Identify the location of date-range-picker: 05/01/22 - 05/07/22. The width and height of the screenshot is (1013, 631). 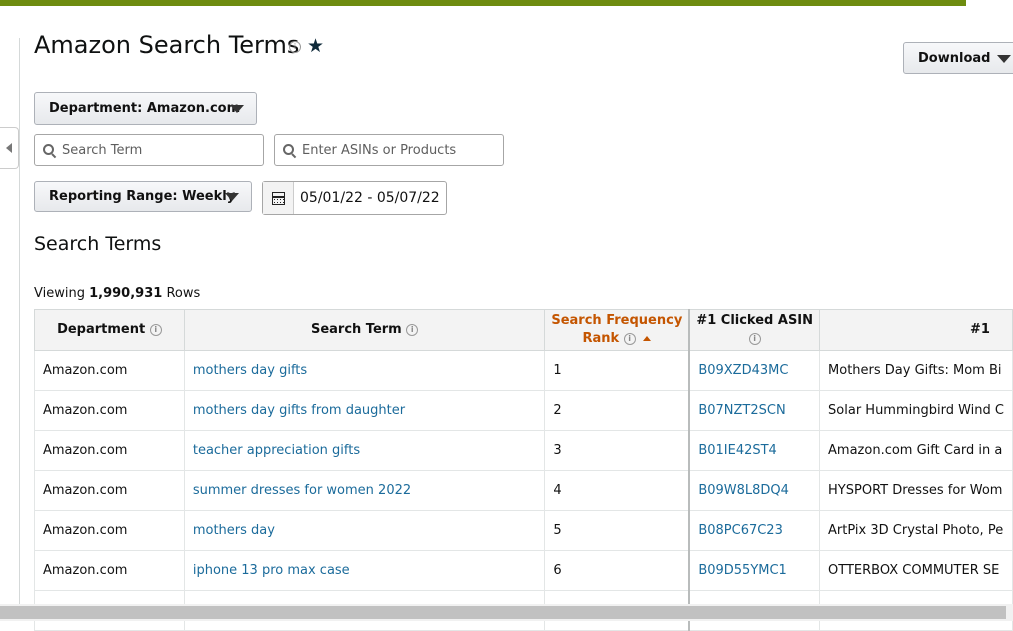
(354, 198).